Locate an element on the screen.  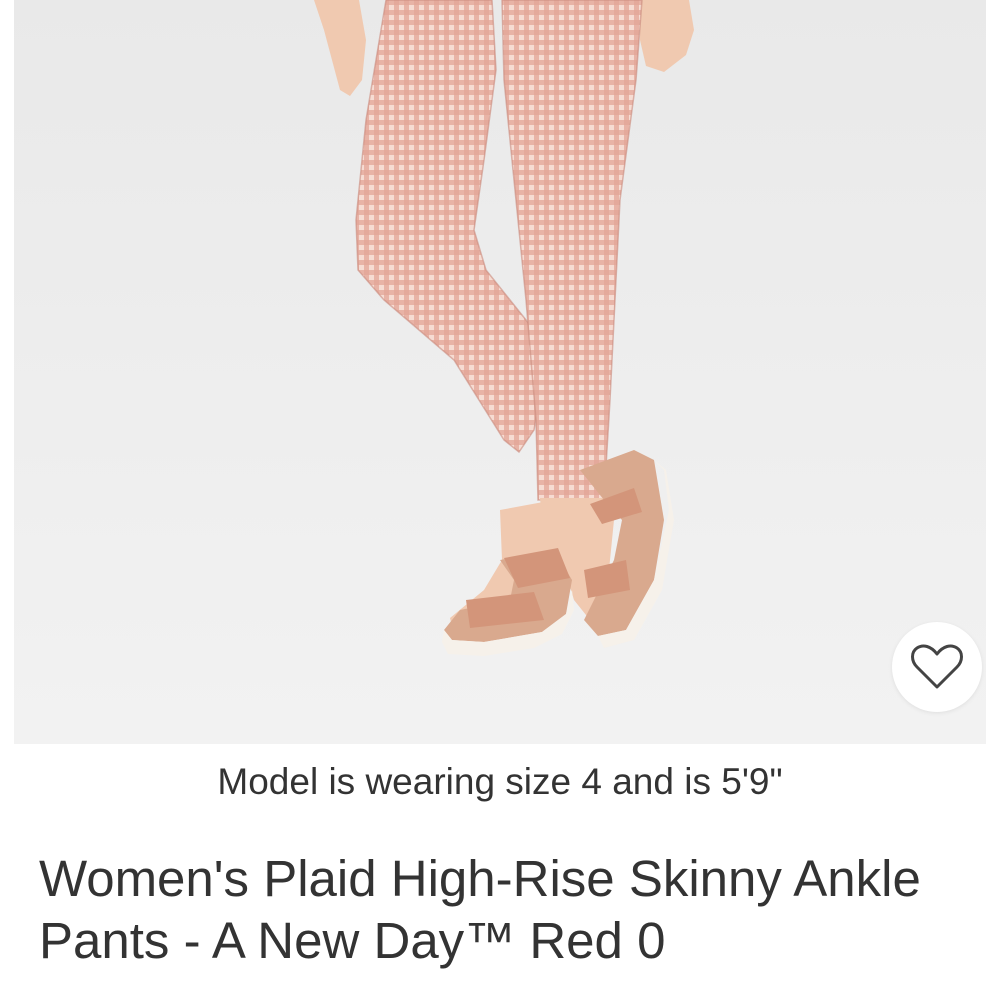
favorite-button is located at coordinates (937, 667).